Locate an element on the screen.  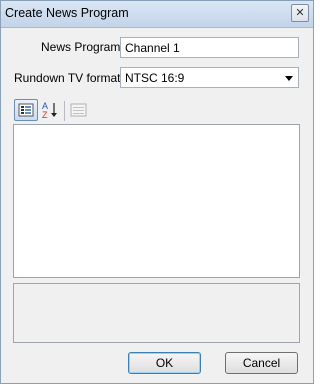
close-icon: ✕ is located at coordinates (300, 13).